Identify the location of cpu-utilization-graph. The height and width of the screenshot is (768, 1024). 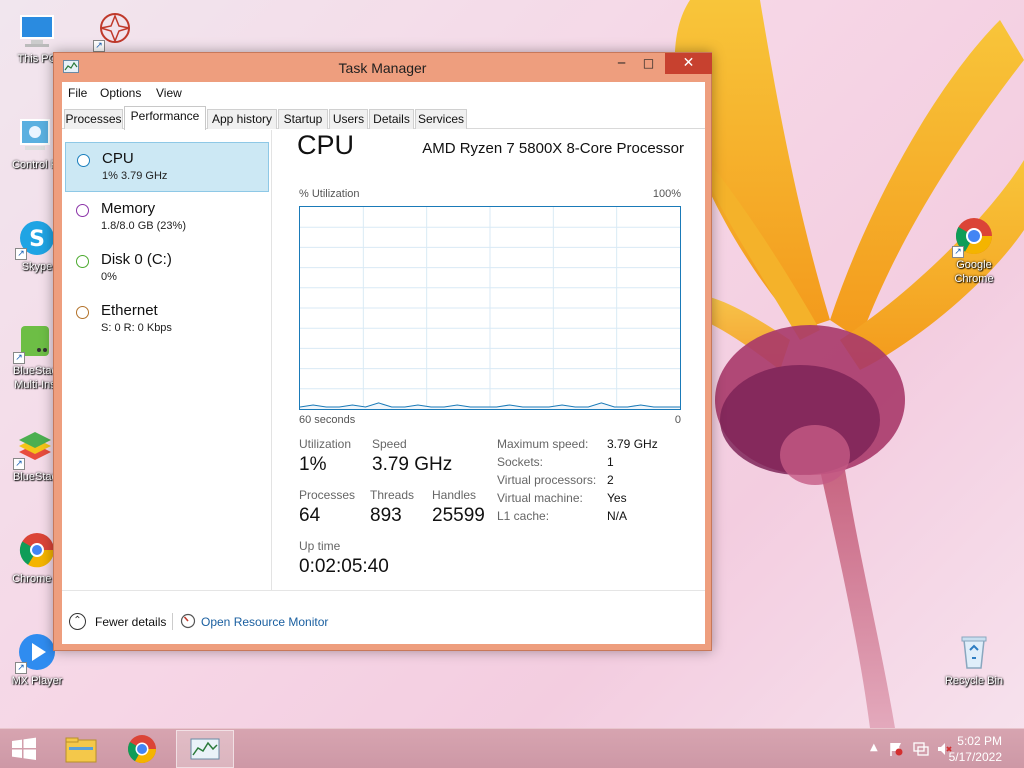
(490, 308).